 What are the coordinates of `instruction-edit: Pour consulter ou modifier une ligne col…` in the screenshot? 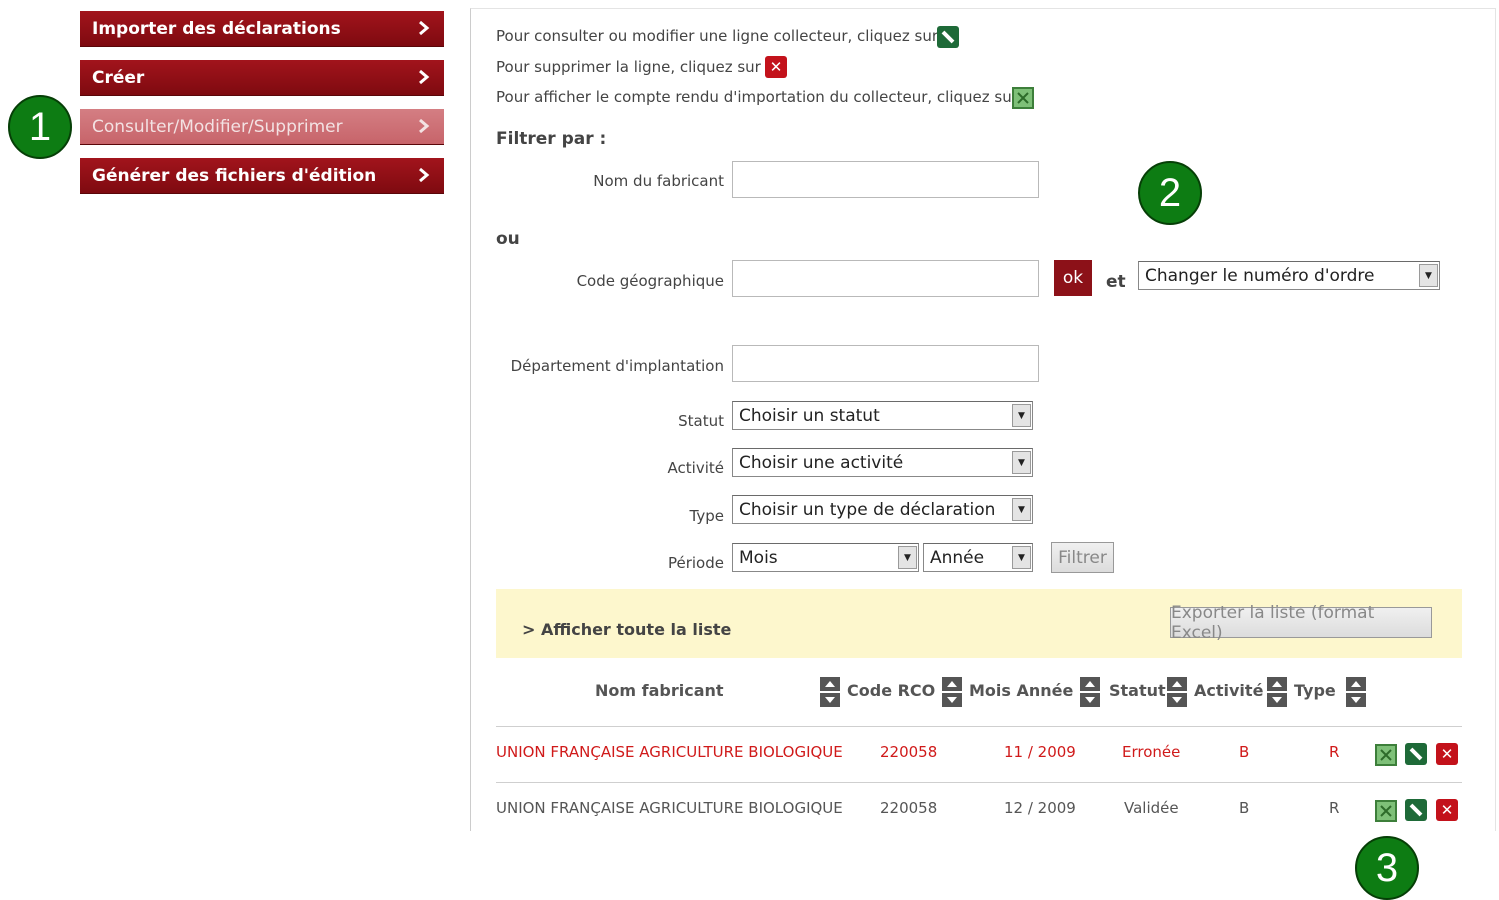 It's located at (717, 36).